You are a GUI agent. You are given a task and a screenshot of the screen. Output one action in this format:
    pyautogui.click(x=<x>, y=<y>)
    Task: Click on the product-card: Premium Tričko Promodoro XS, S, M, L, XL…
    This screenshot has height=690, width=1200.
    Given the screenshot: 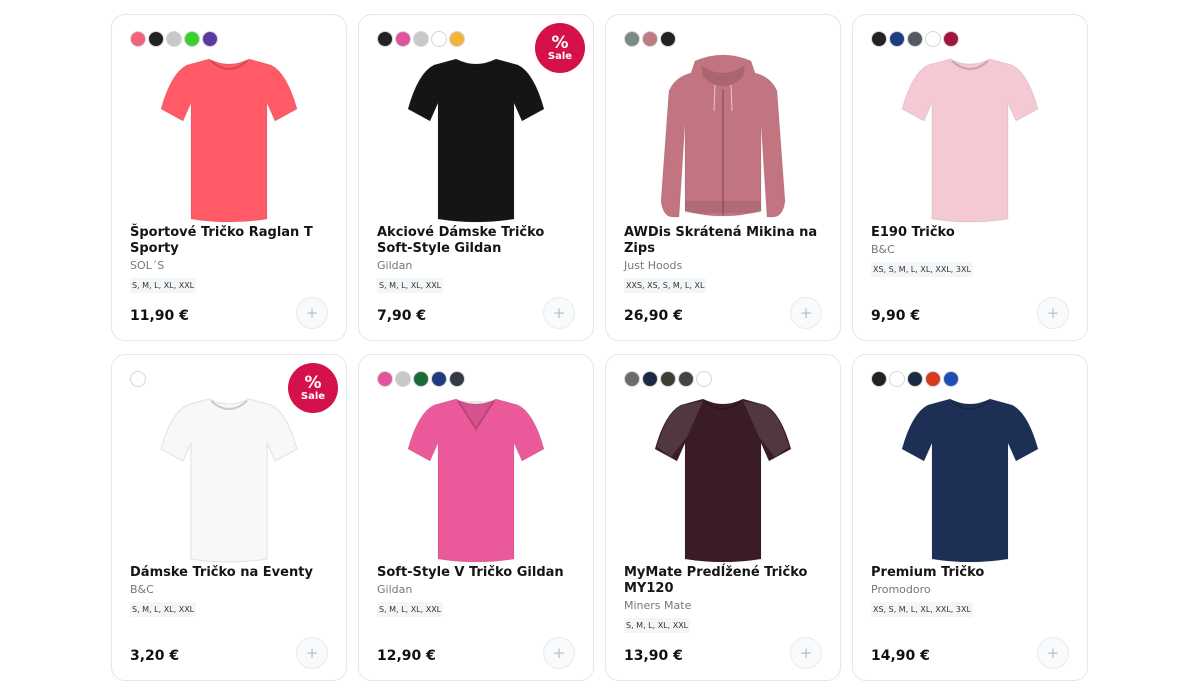 What is the action you would take?
    pyautogui.click(x=970, y=517)
    